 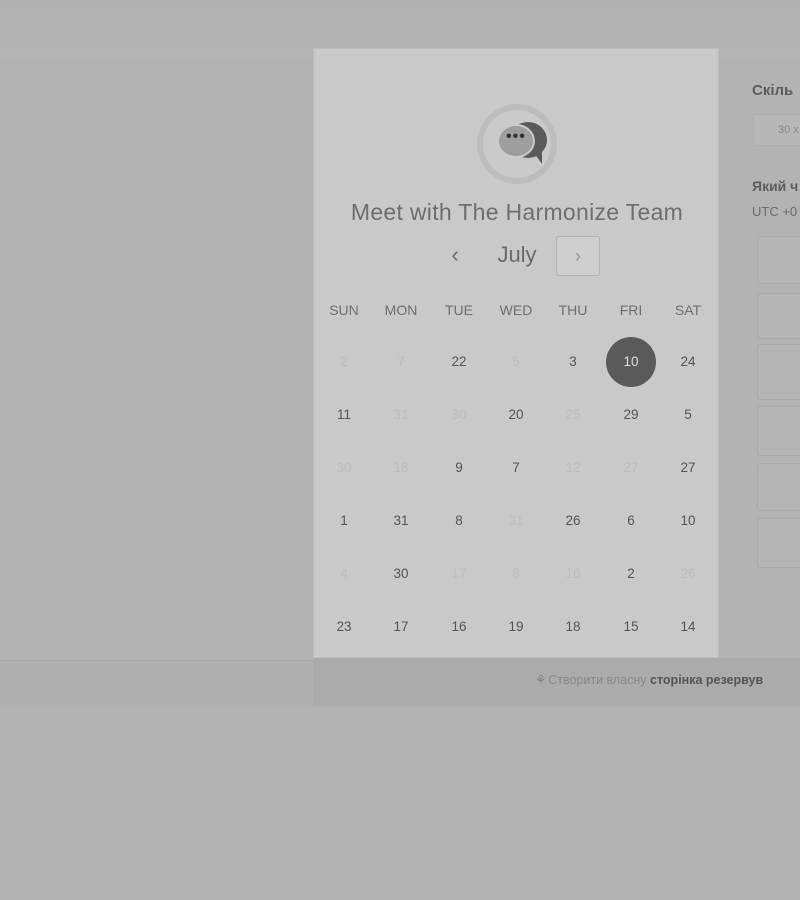 I want to click on calendar-day: 19, so click(x=516, y=627).